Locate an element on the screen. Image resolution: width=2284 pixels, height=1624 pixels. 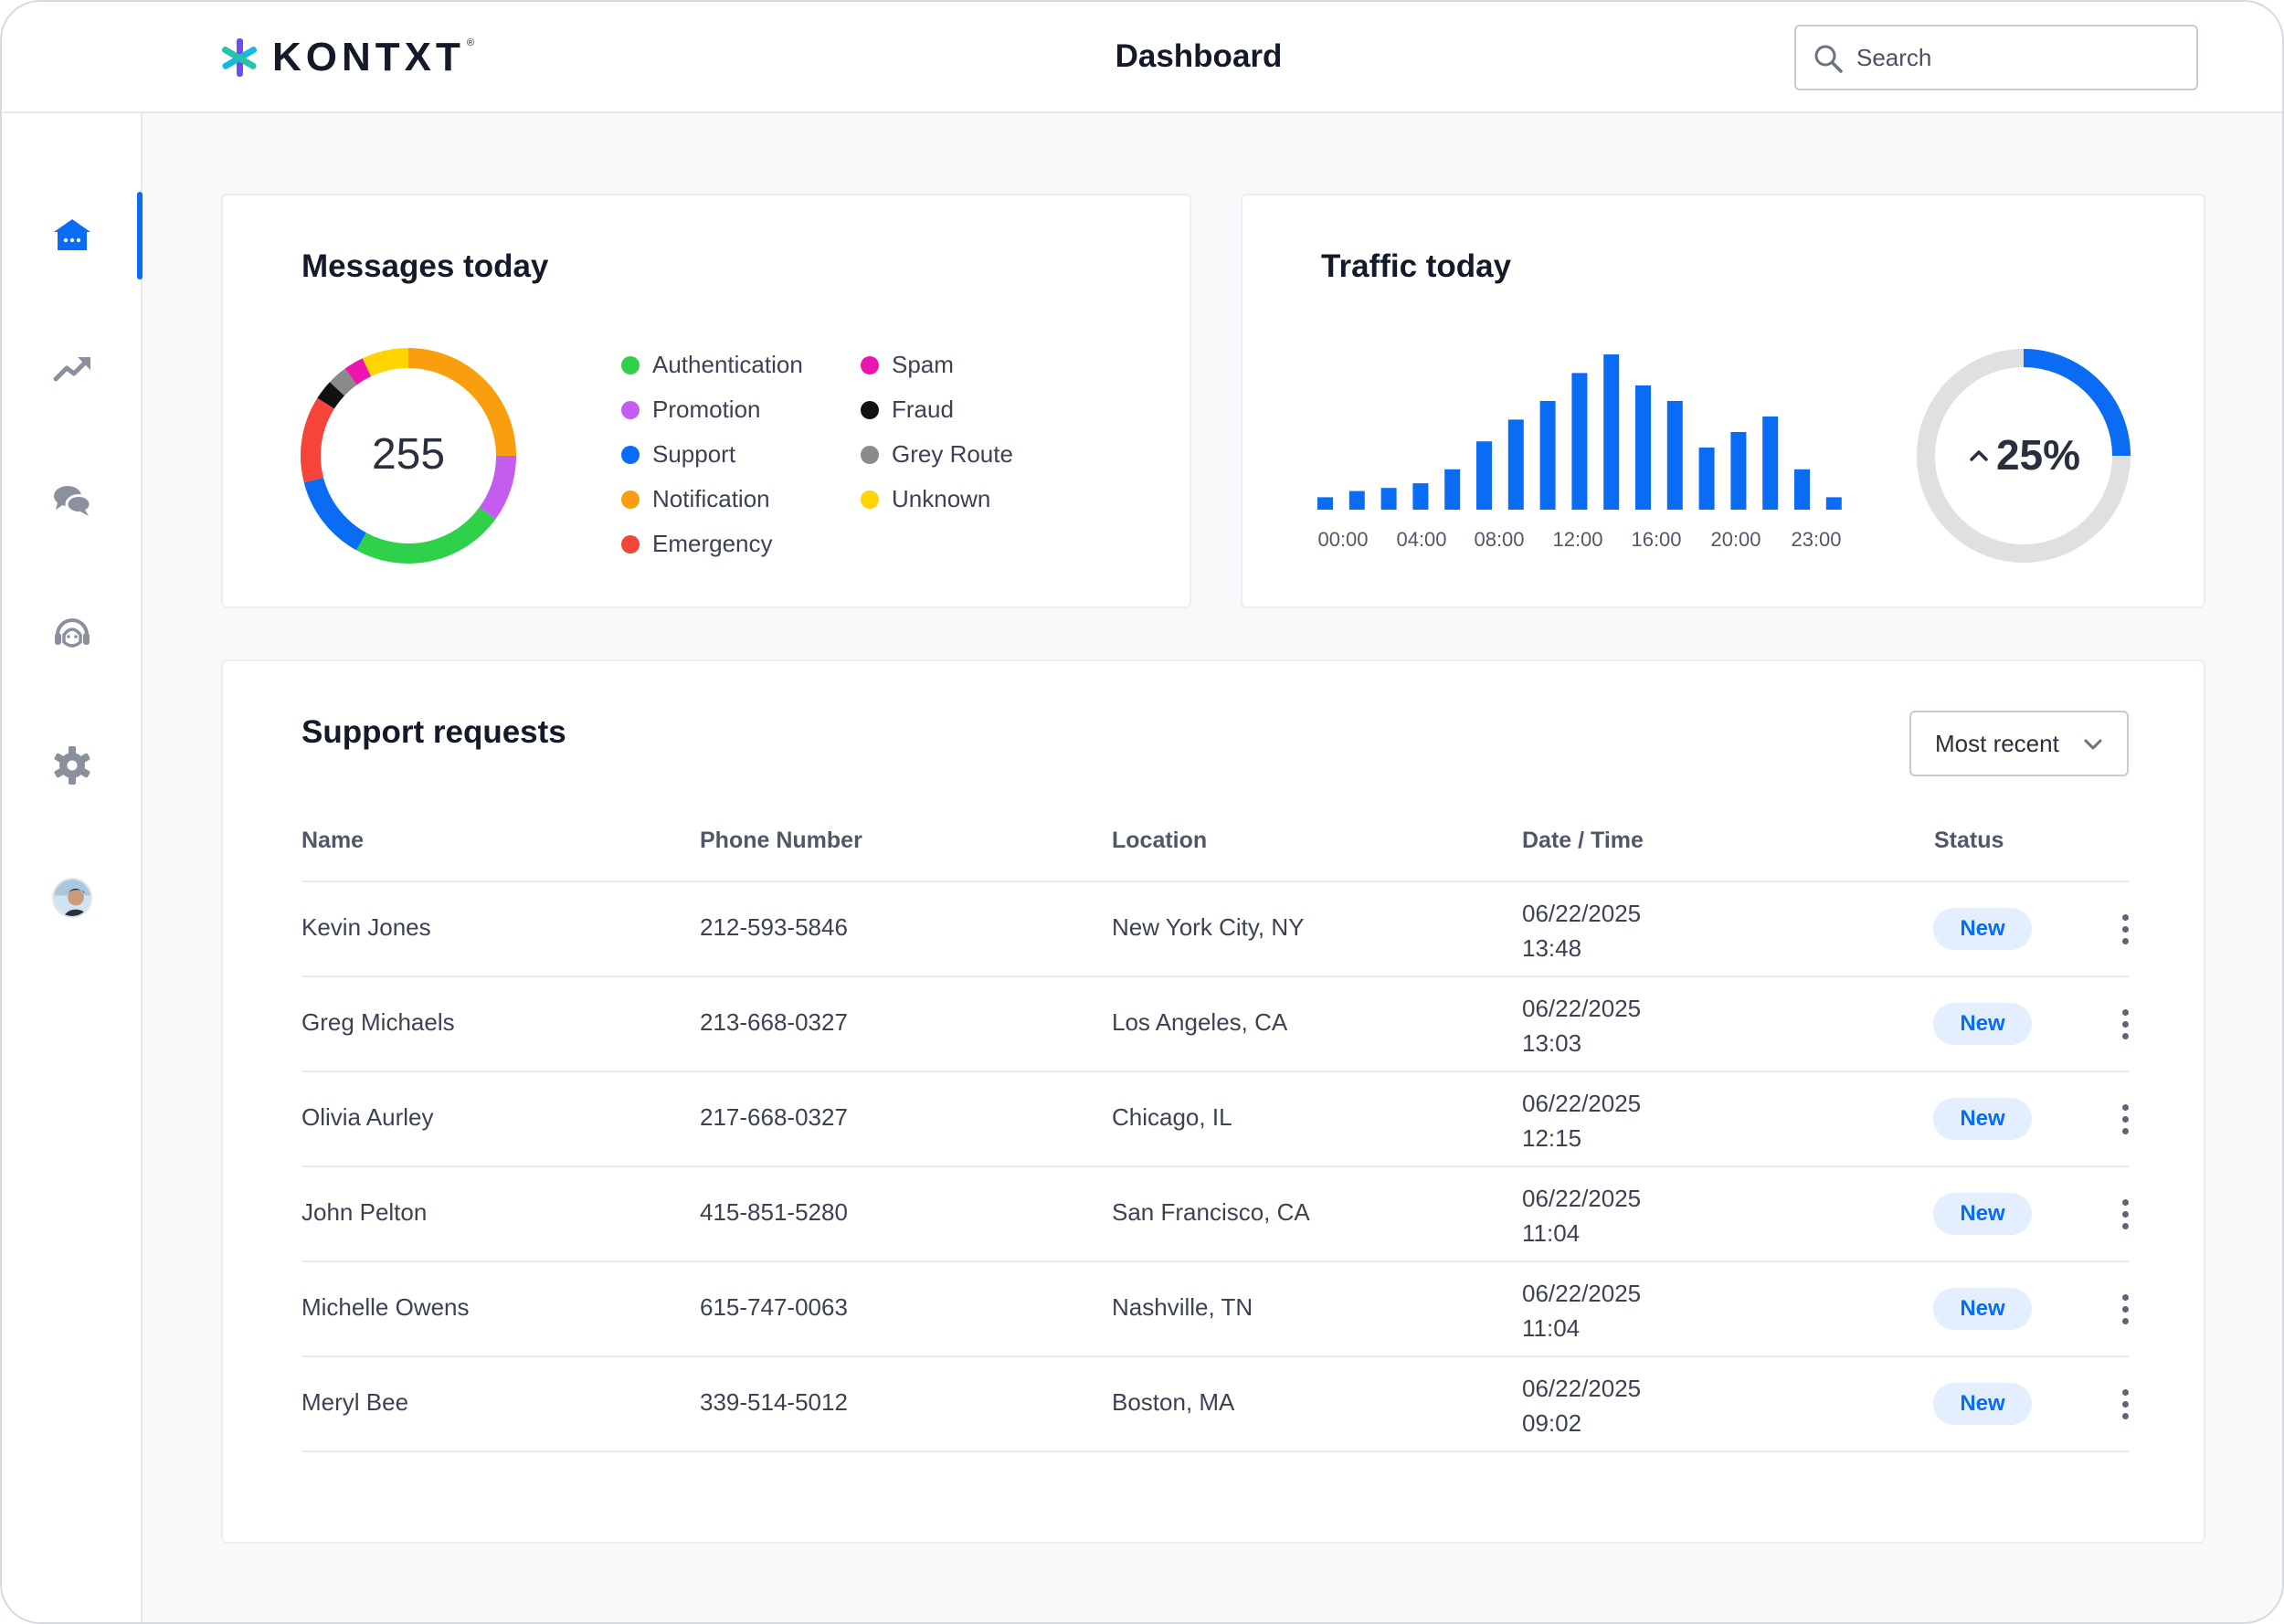
column-header-location: Location is located at coordinates (1159, 841).